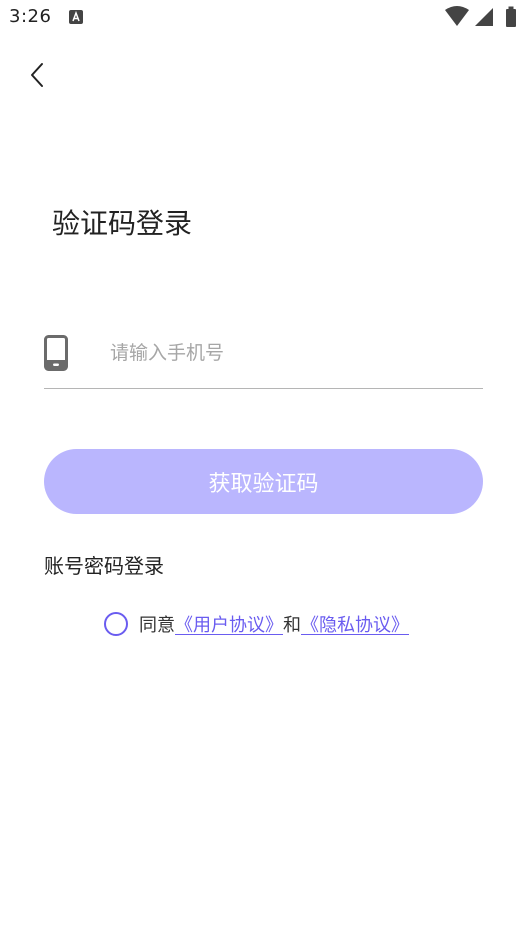  I want to click on phone-icon, so click(56, 353).